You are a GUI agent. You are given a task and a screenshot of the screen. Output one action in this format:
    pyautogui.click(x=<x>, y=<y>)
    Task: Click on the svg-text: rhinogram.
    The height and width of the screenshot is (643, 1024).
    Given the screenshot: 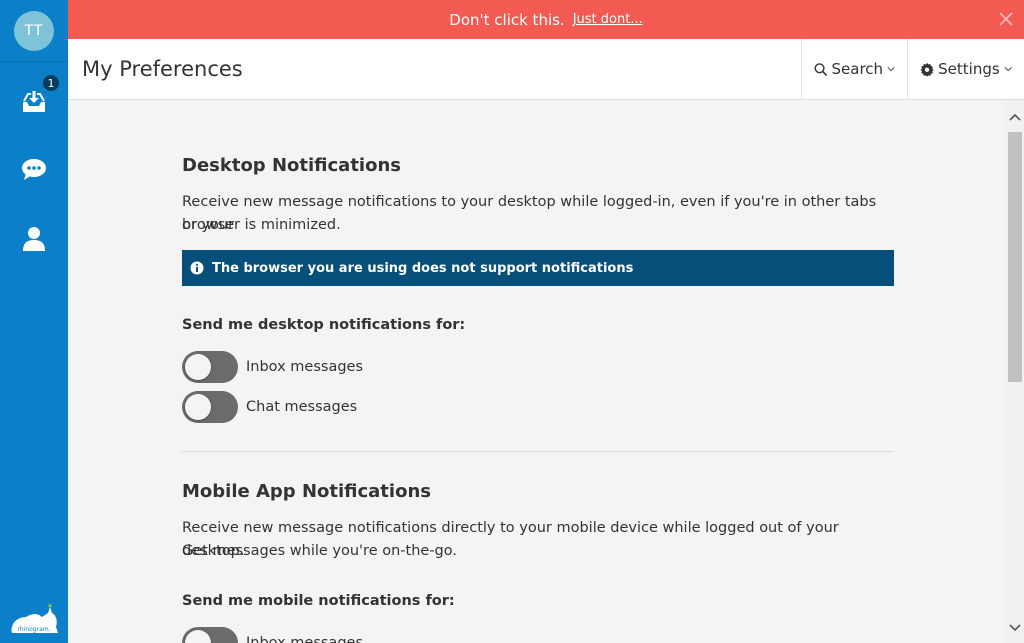 What is the action you would take?
    pyautogui.click(x=33, y=629)
    